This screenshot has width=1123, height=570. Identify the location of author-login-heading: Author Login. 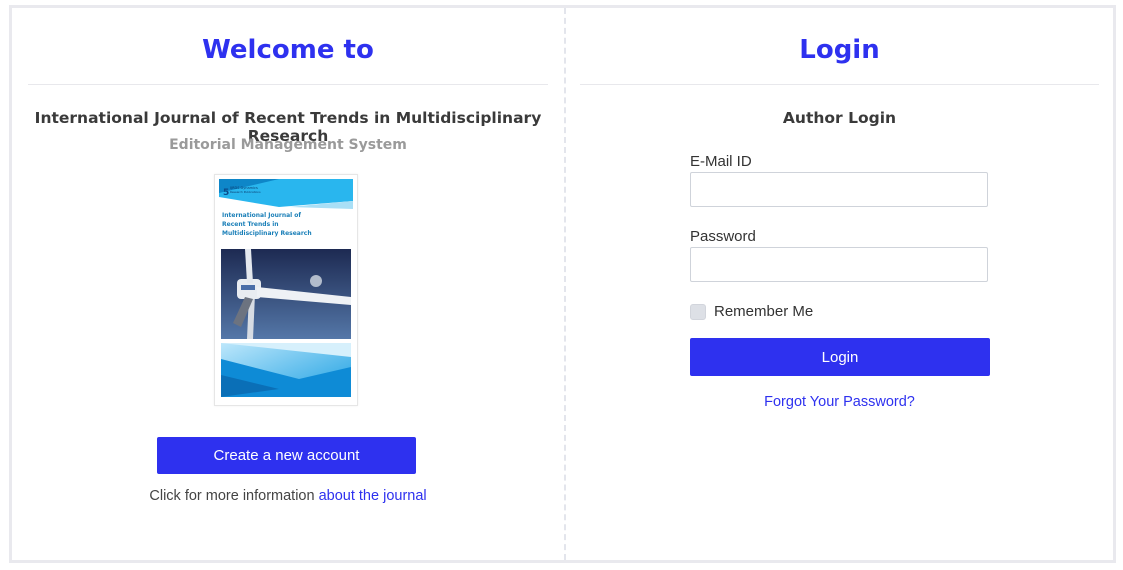
(839, 118).